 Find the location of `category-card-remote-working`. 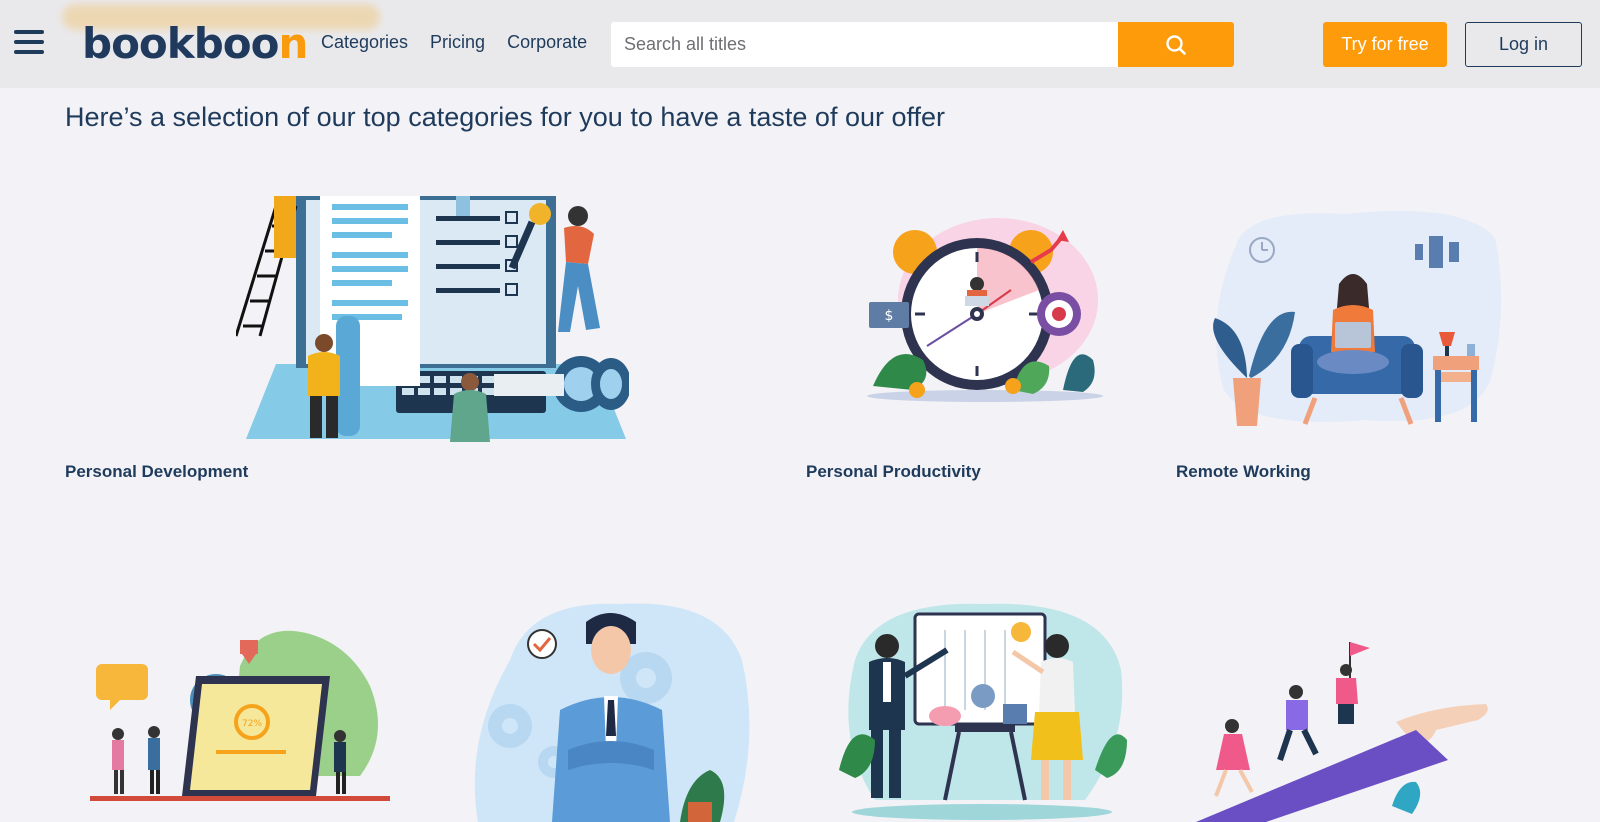

category-card-remote-working is located at coordinates (1355, 319).